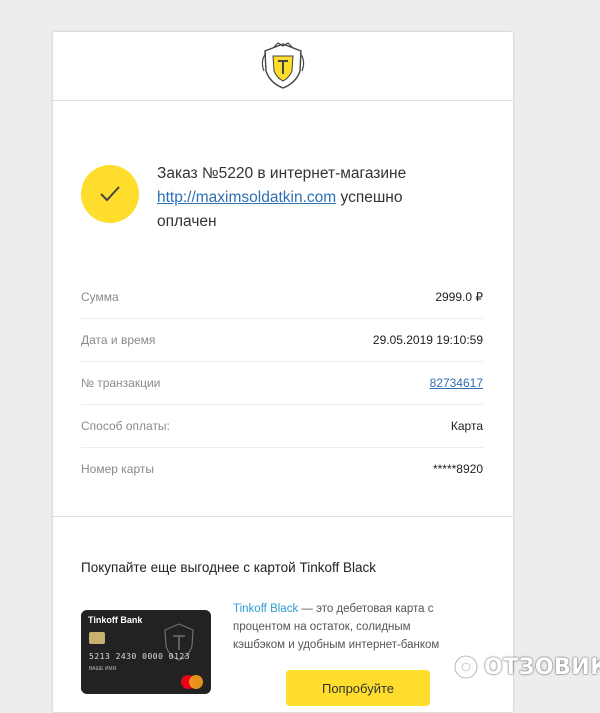 This screenshot has width=600, height=713. What do you see at coordinates (282, 469) in the screenshot?
I see `detail-row-card-number: Номер карты *****8920` at bounding box center [282, 469].